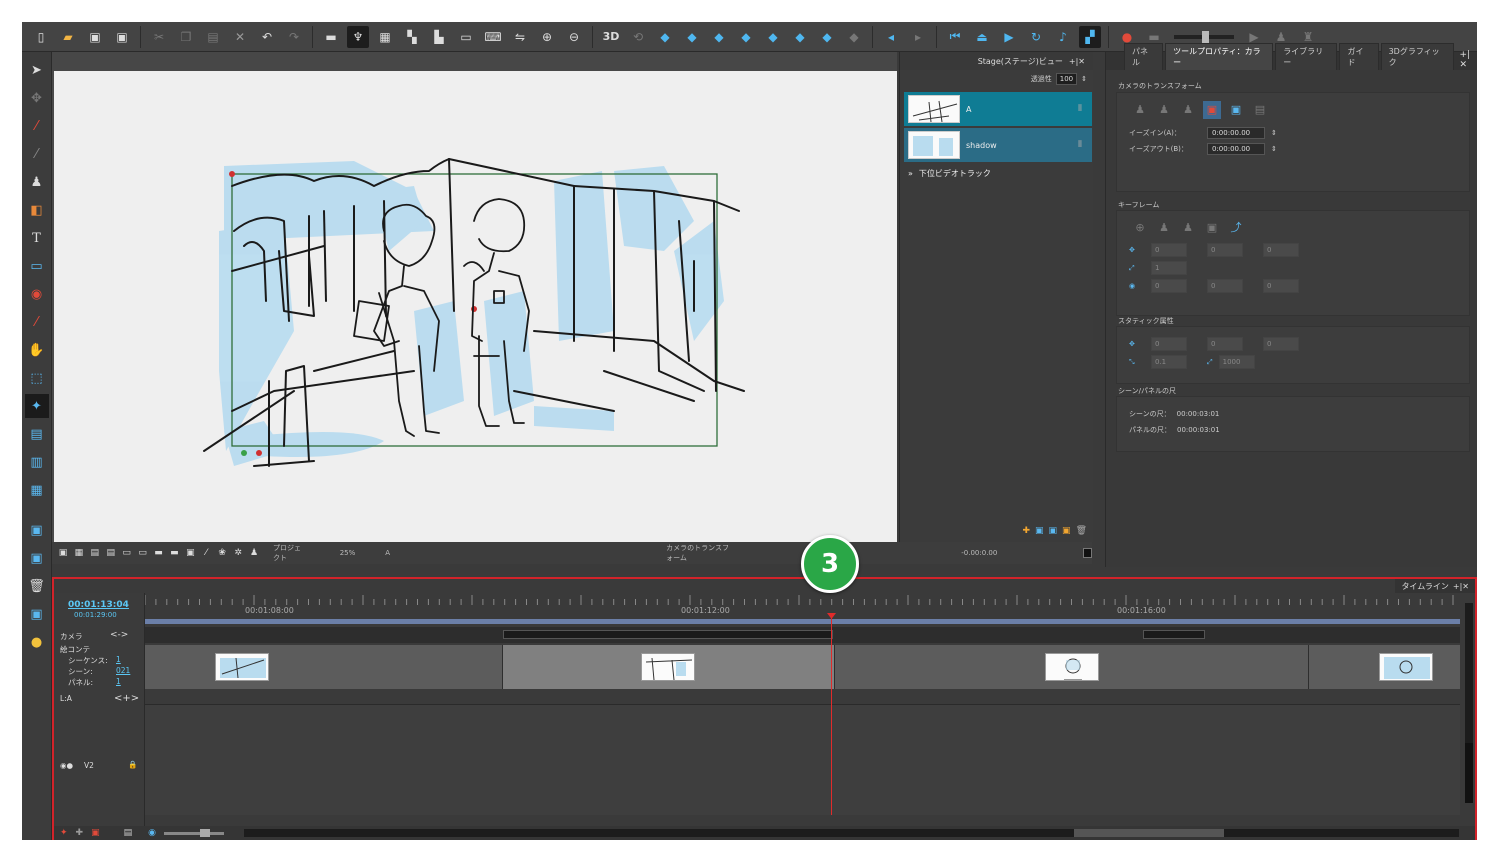 The width and height of the screenshot is (1500, 863). Describe the element at coordinates (1036, 37) in the screenshot. I see `loop-icon: ↻` at that location.